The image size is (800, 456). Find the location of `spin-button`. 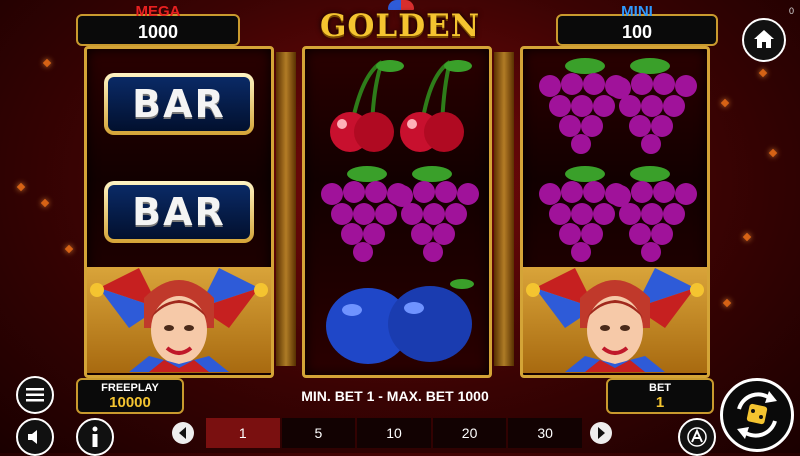

spin-button is located at coordinates (757, 415).